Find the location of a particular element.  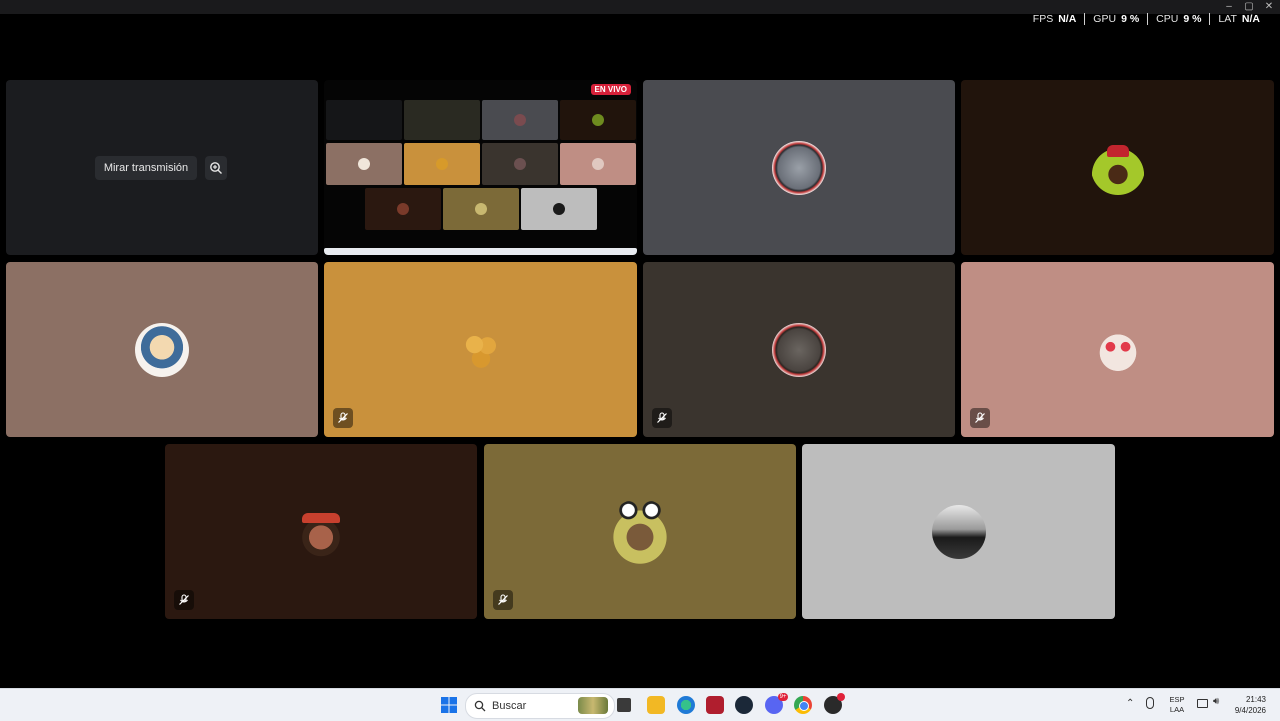

network-icon is located at coordinates (1202, 703).